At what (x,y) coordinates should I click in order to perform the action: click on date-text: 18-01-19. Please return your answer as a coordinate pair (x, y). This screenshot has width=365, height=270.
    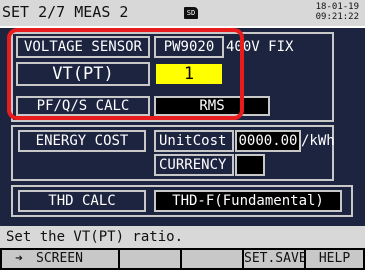
    Looking at the image, I should click on (337, 7).